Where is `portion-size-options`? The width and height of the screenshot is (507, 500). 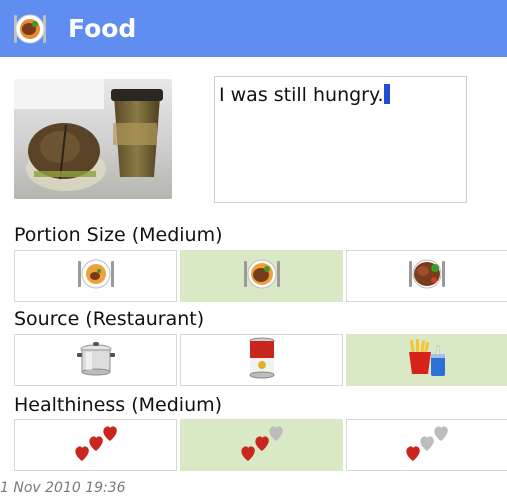 portion-size-options is located at coordinates (260, 276).